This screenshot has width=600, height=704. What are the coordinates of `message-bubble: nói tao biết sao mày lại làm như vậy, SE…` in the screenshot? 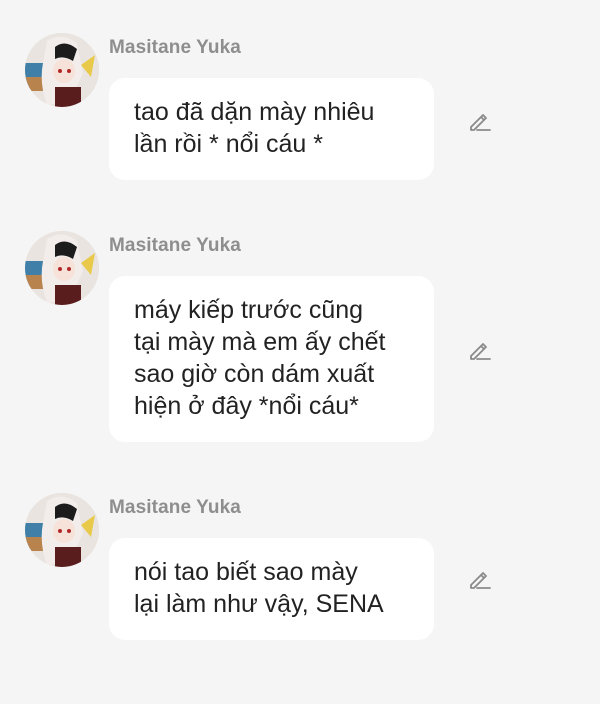 It's located at (271, 589).